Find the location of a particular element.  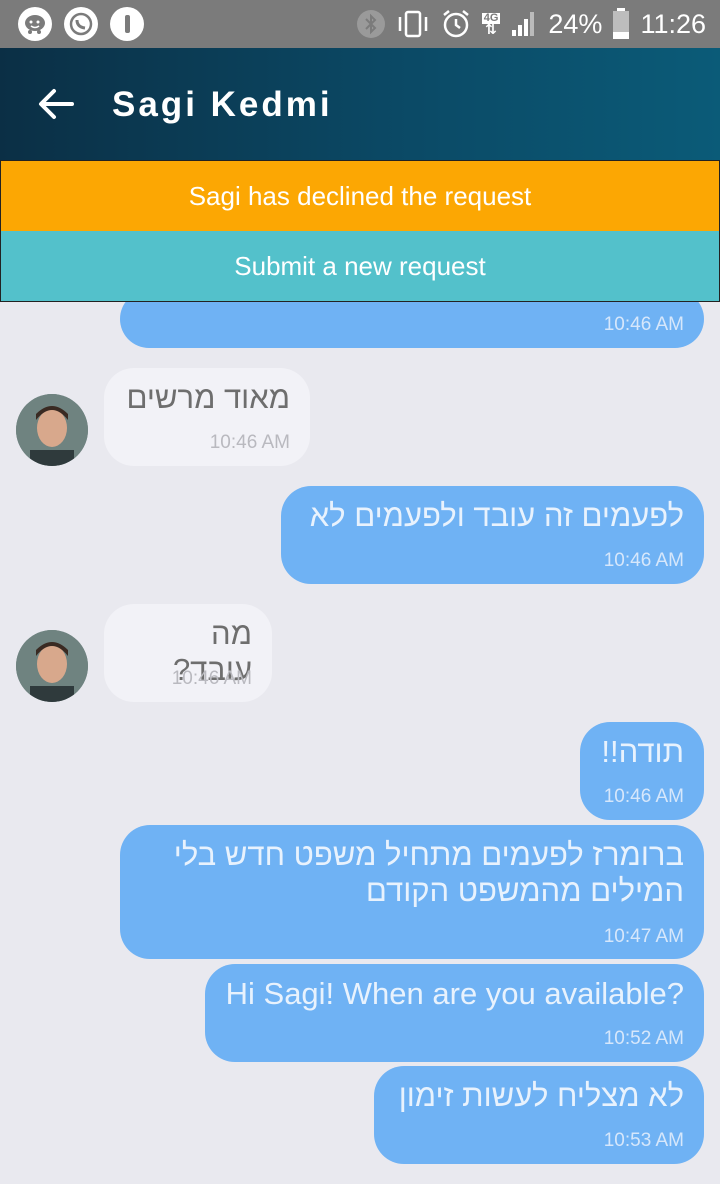

message-bubble-outgoing: לא מצליח לעשות זימון 10:53 AM is located at coordinates (539, 1115).